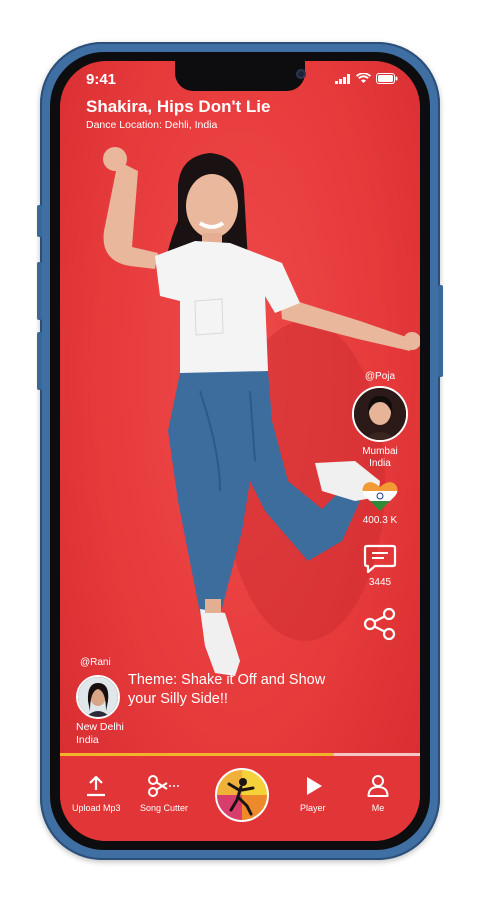 The image size is (481, 900). I want to click on dancer-icon, so click(241, 797).